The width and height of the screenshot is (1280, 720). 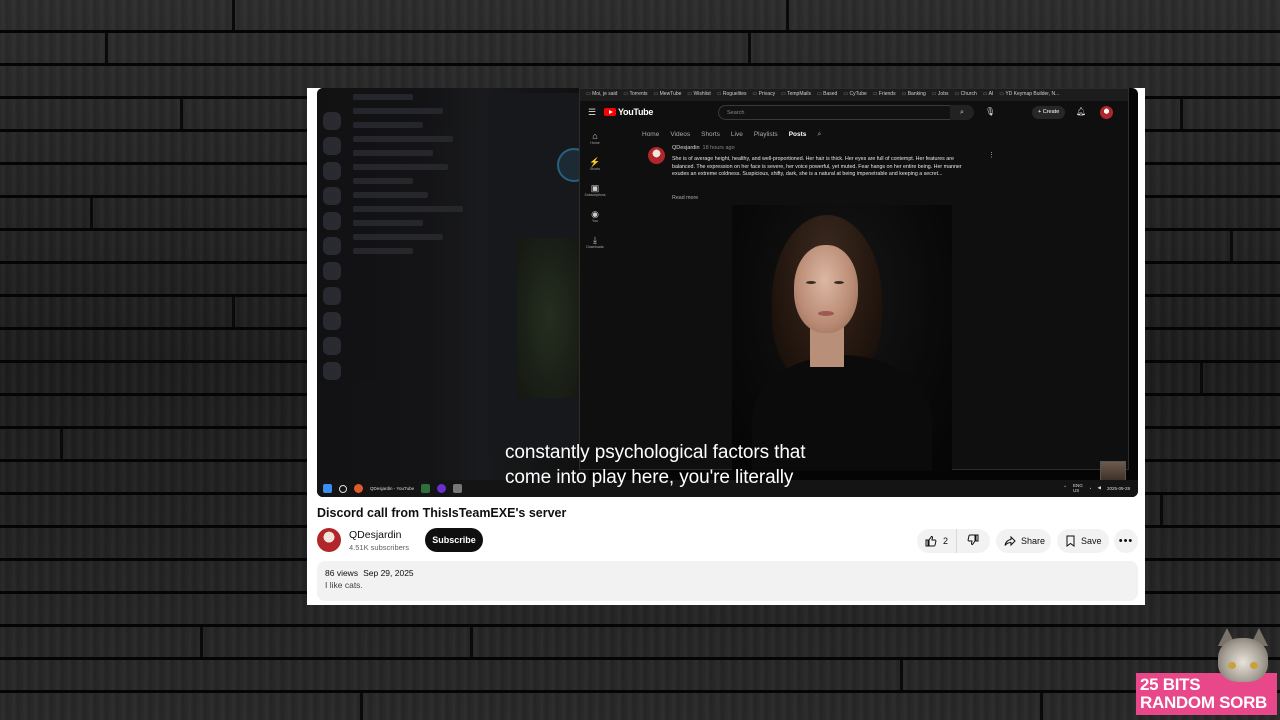 What do you see at coordinates (342, 573) in the screenshot?
I see `view-count: 86 views` at bounding box center [342, 573].